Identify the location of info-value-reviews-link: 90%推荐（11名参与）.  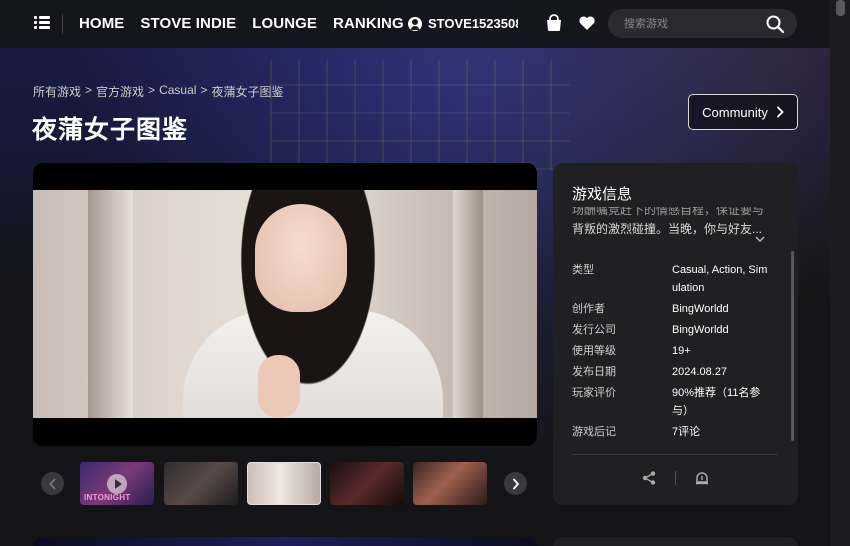
(721, 402).